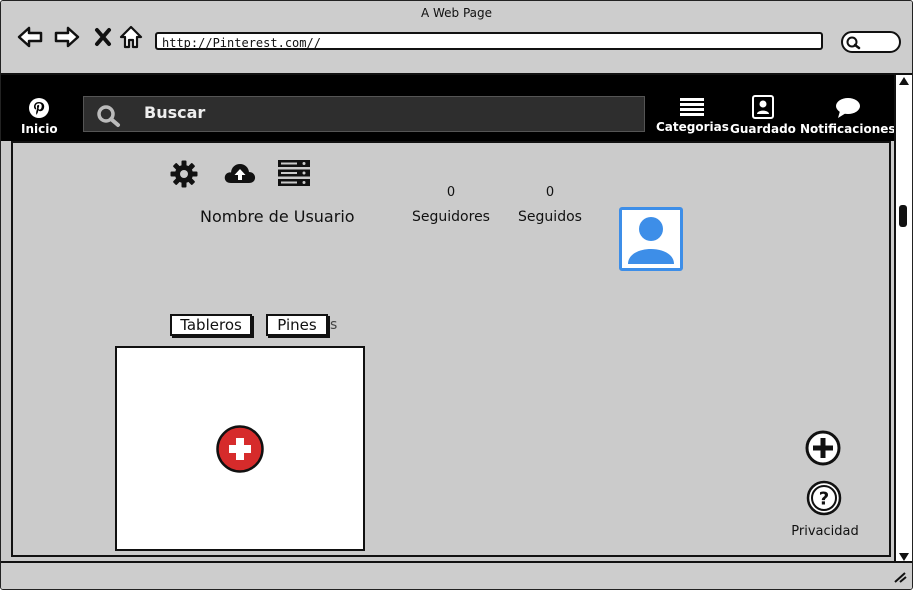 The image size is (913, 590). I want to click on scroll-up-arrow-icon, so click(904, 81).